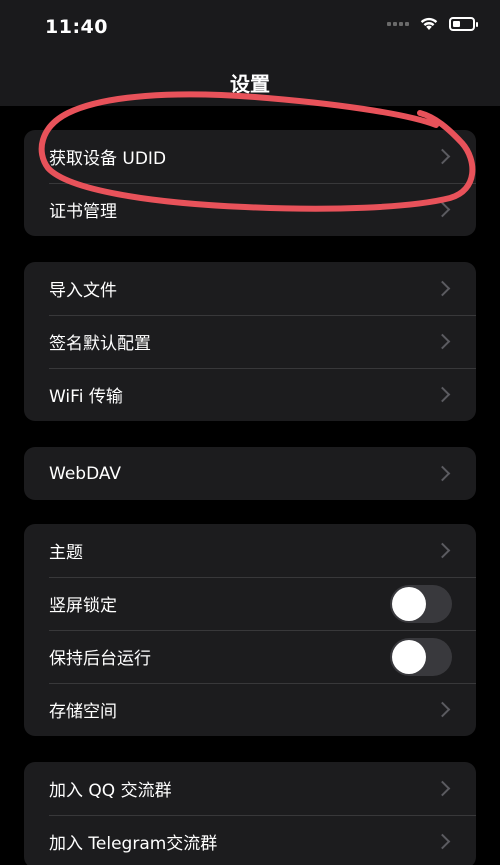 This screenshot has width=500, height=865. What do you see at coordinates (110, 791) in the screenshot?
I see `row-label: 加入 QQ 交流群` at bounding box center [110, 791].